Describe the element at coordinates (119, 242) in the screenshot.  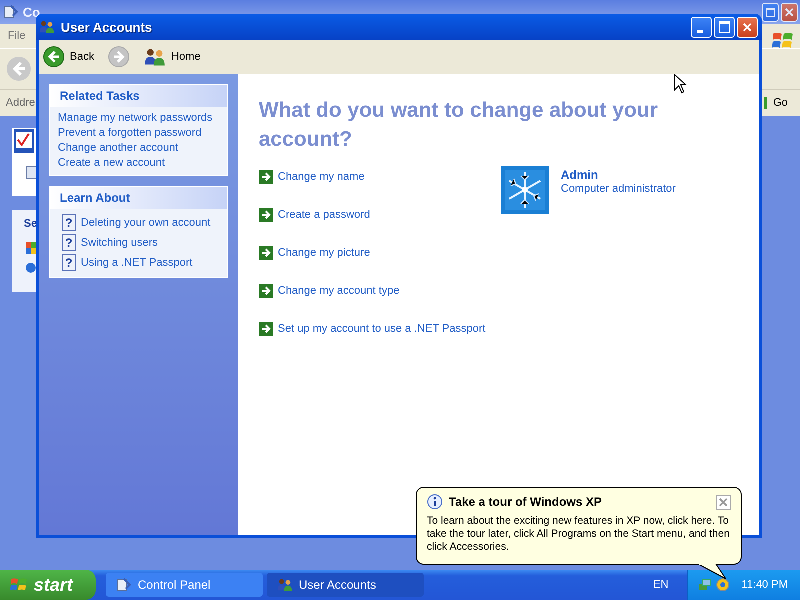
I see `help-link: Switching users` at that location.